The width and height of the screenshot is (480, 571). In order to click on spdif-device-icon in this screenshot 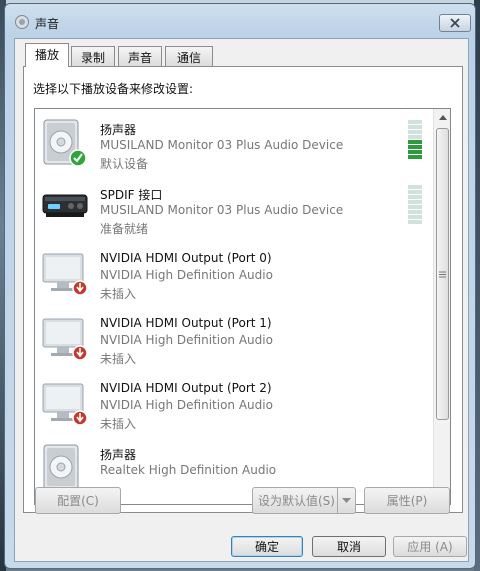, I will do `click(65, 205)`.